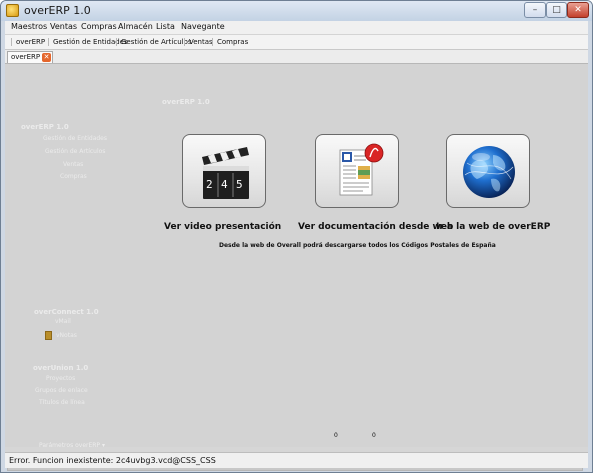 The image size is (593, 473). Describe the element at coordinates (156, 42) in the screenshot. I see `toolbar-gestion-articulos: Gestión de Artículos` at that location.